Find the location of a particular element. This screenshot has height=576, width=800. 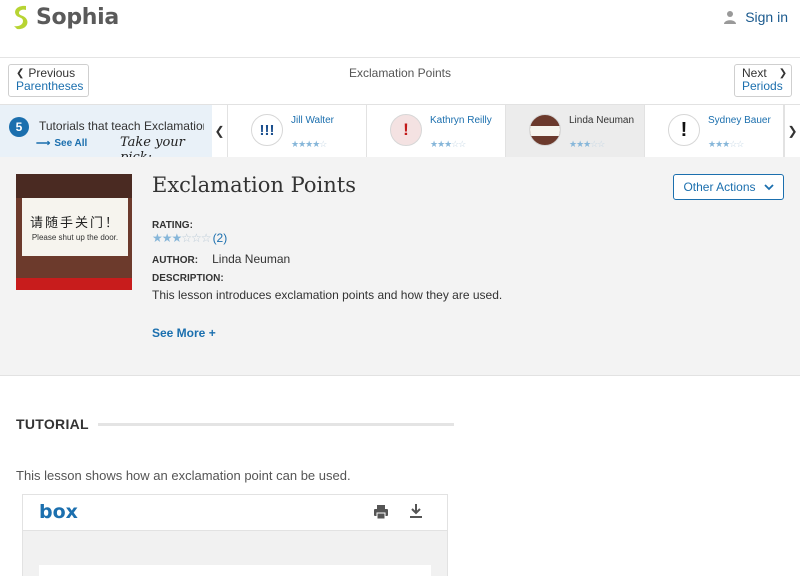

sign-chinese-text: 请随手关门！ is located at coordinates (74, 222).